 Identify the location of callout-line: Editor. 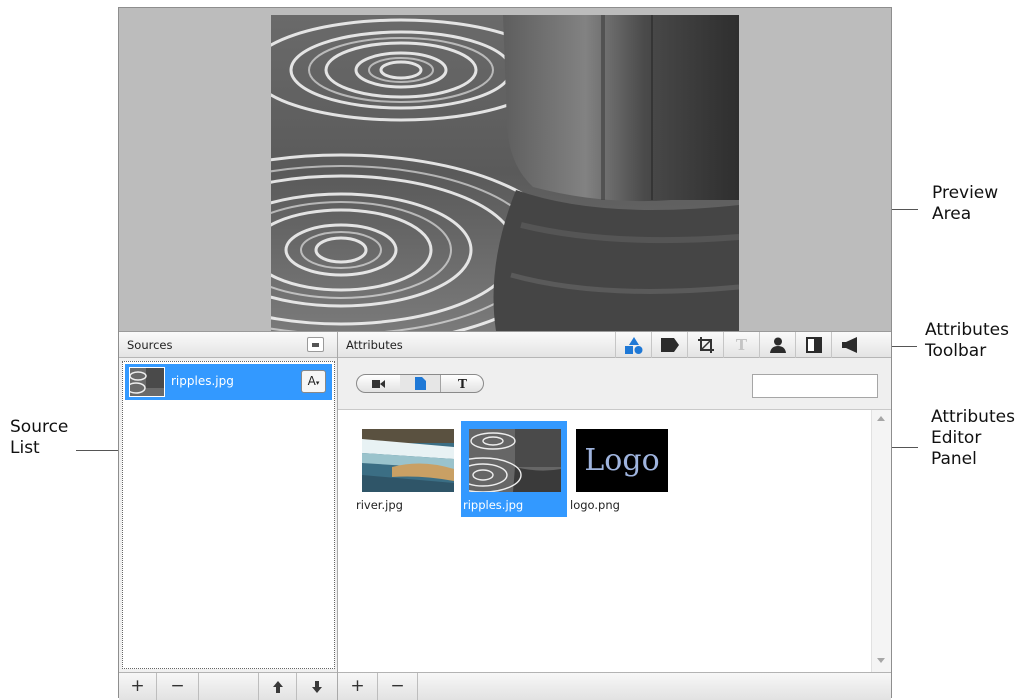
(956, 438).